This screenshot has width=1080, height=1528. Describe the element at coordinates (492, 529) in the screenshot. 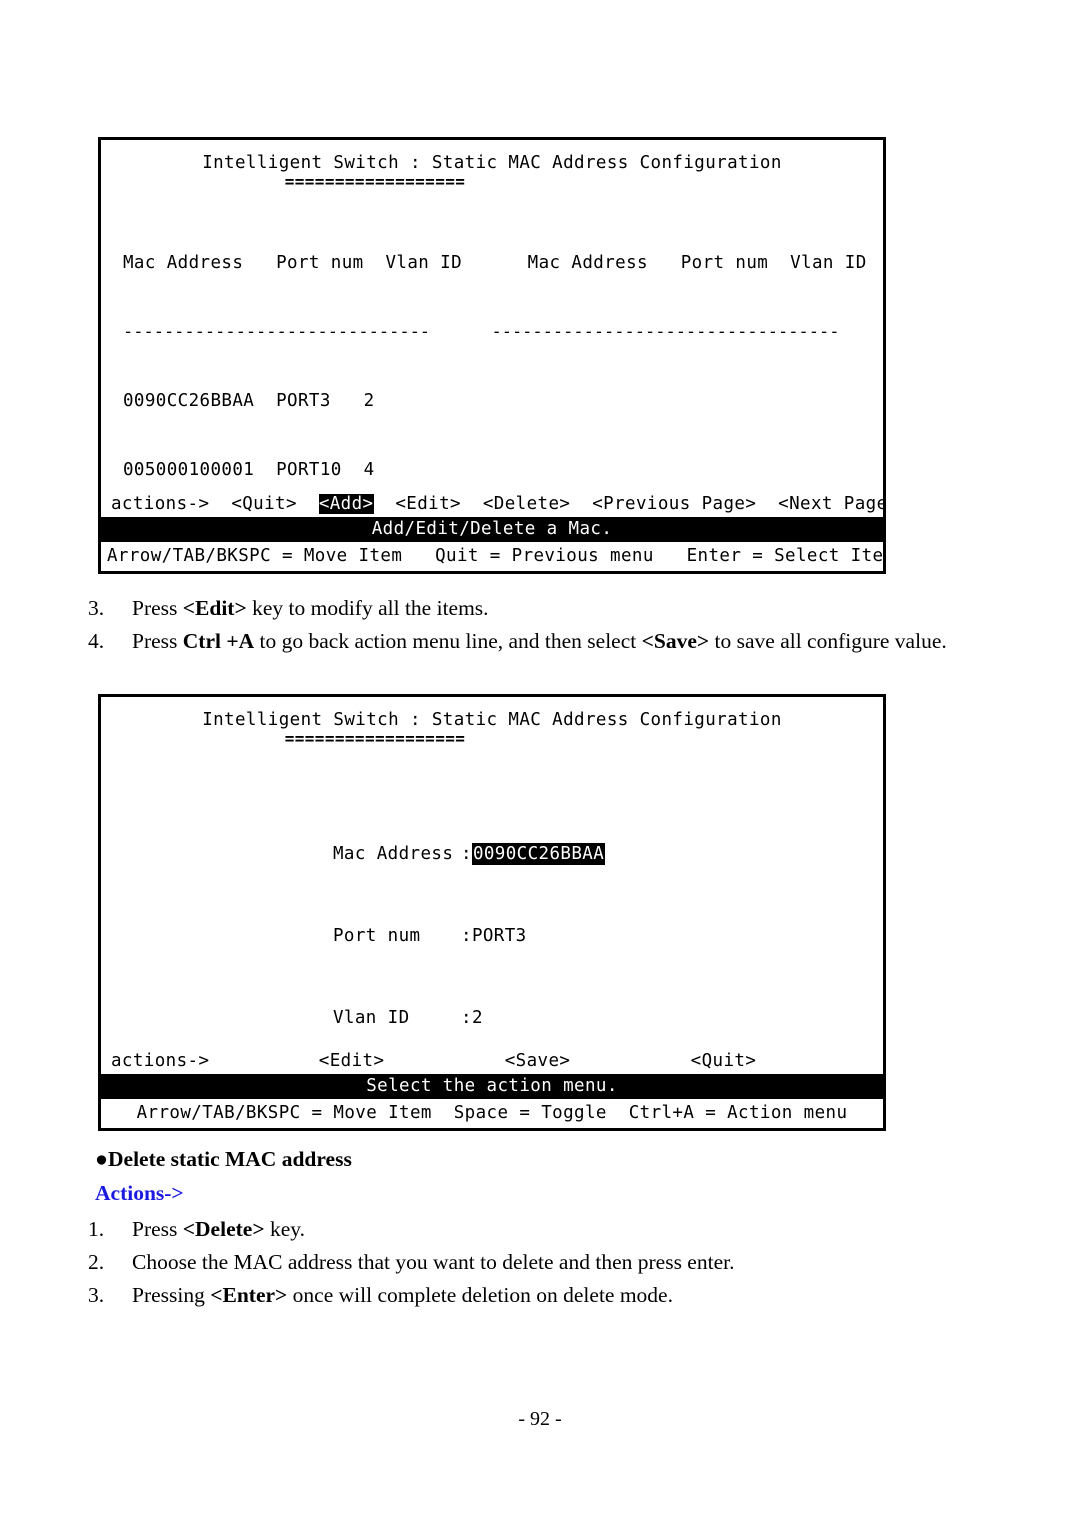

I see `terminal1-status-bar: Add/Edit/Delete a Mac.` at that location.